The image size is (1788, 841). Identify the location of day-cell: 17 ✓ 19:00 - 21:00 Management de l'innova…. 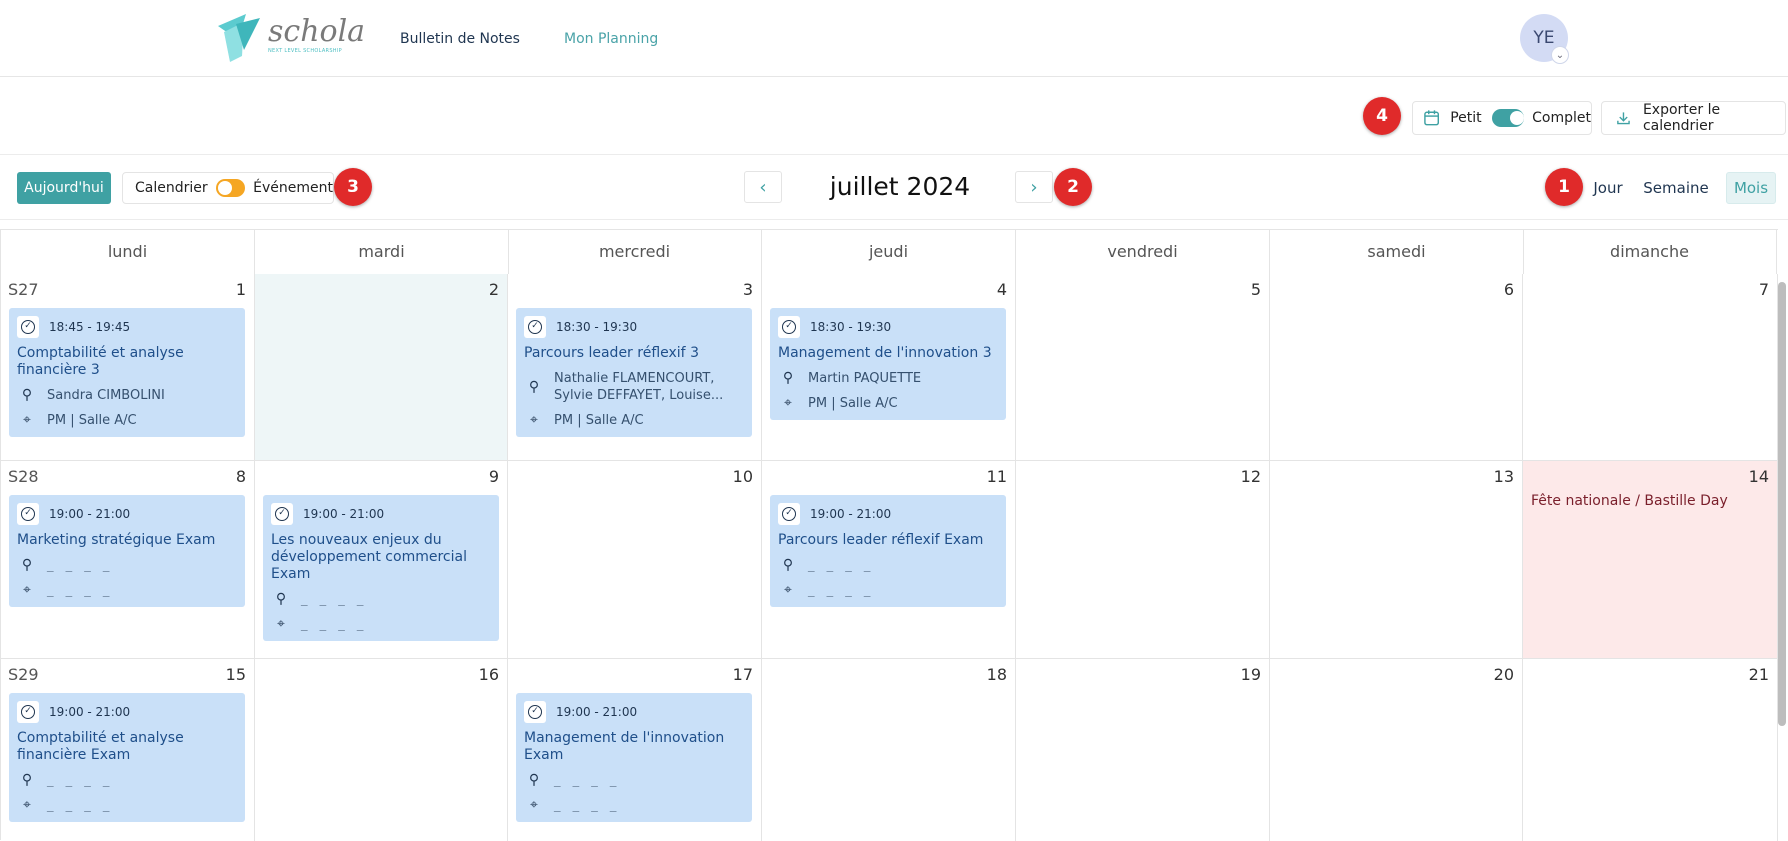
(635, 750).